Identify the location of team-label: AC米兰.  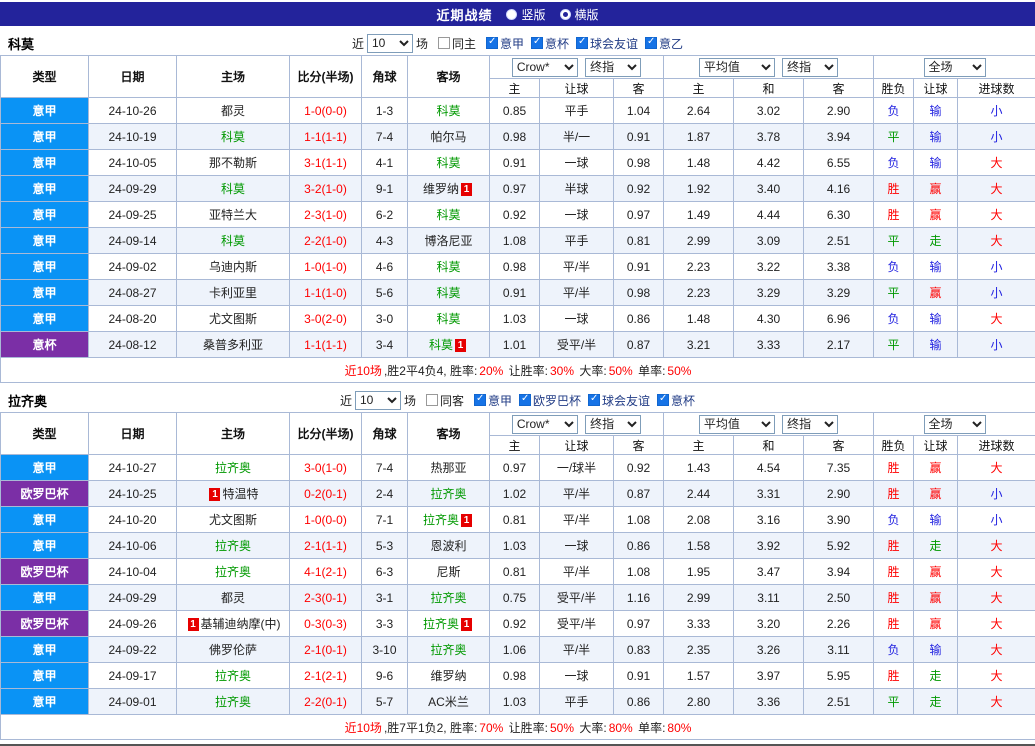
(448, 702).